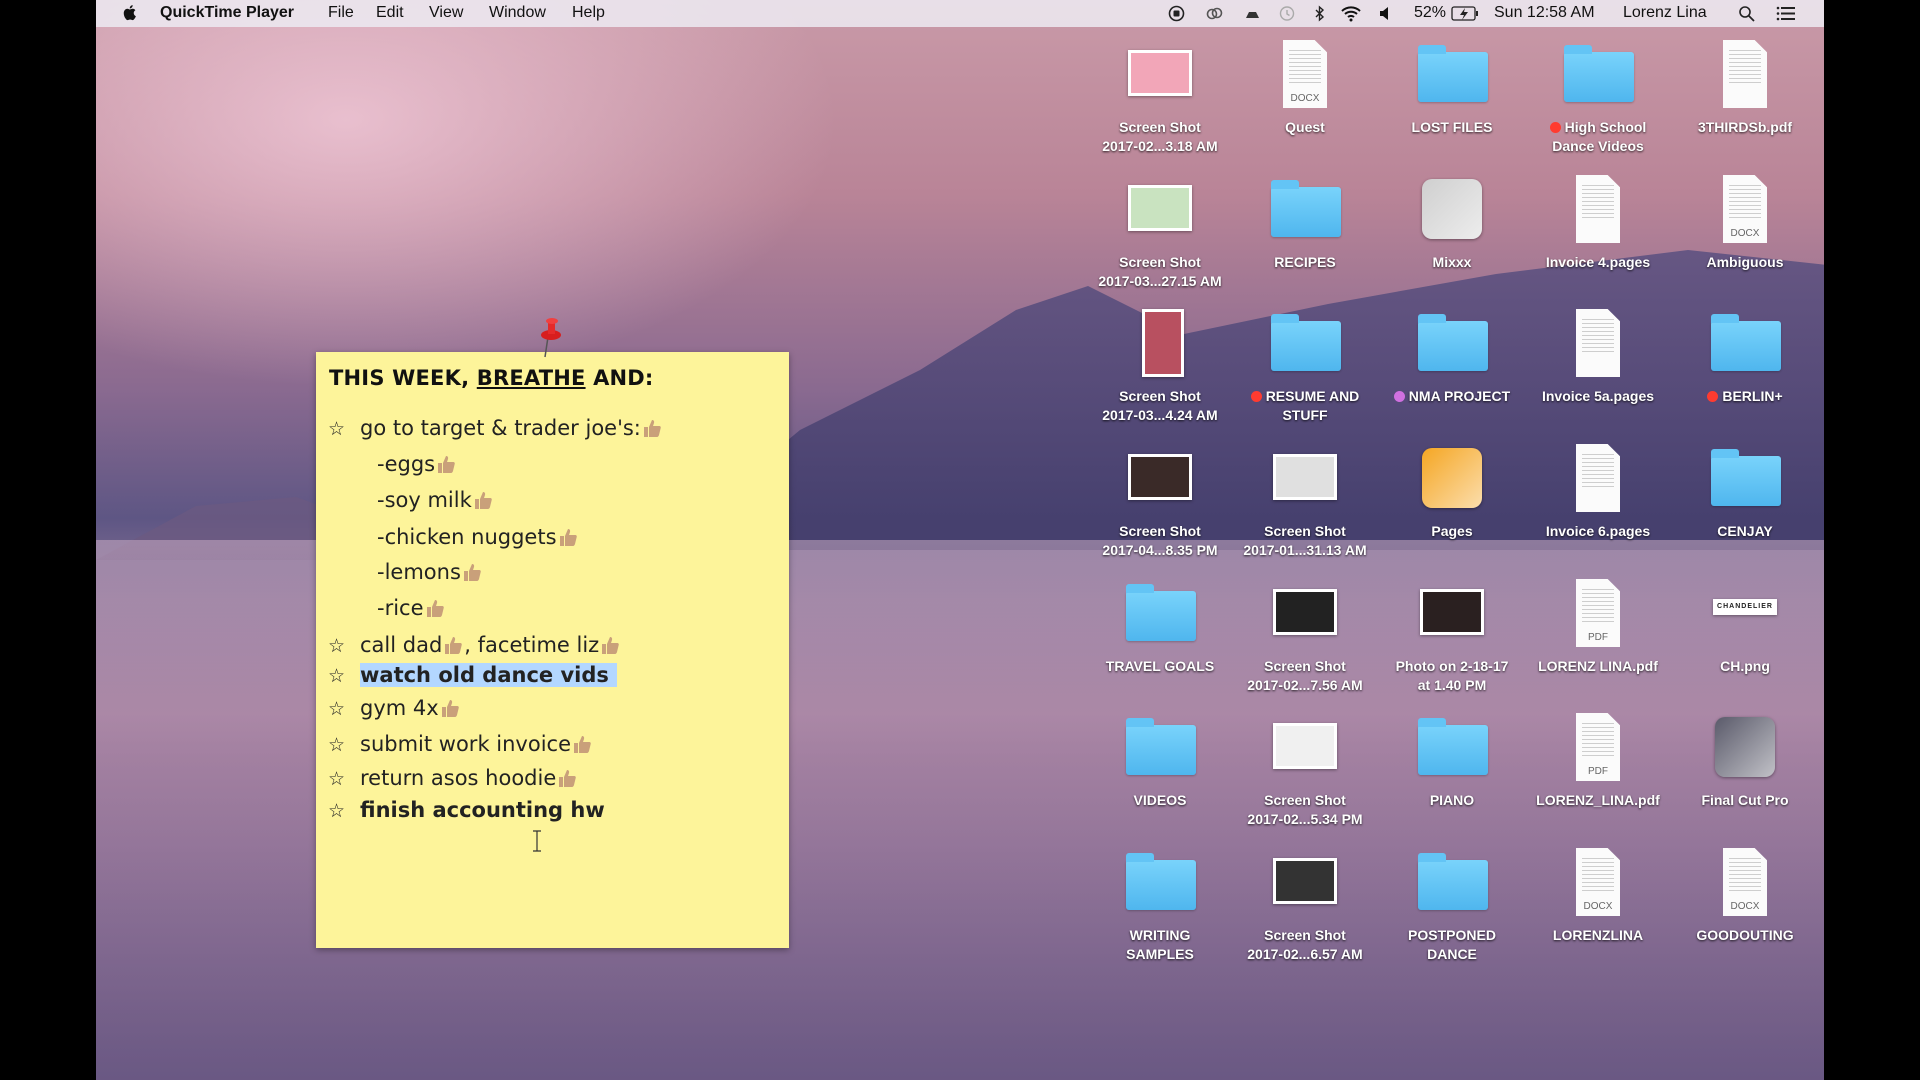  Describe the element at coordinates (341, 13) in the screenshot. I see `menu-file: File` at that location.